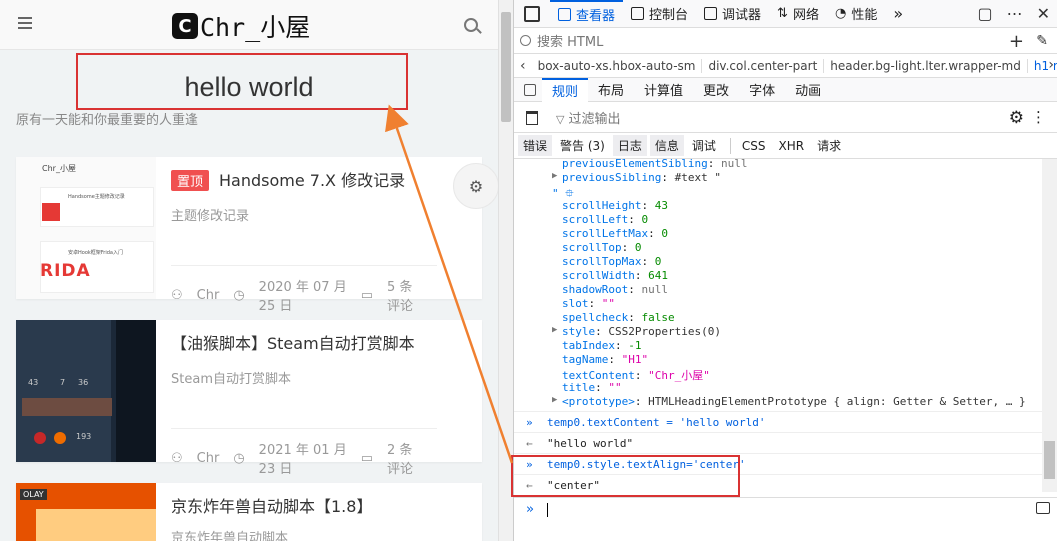  I want to click on object-property: scrollWidth: 641, so click(615, 275).